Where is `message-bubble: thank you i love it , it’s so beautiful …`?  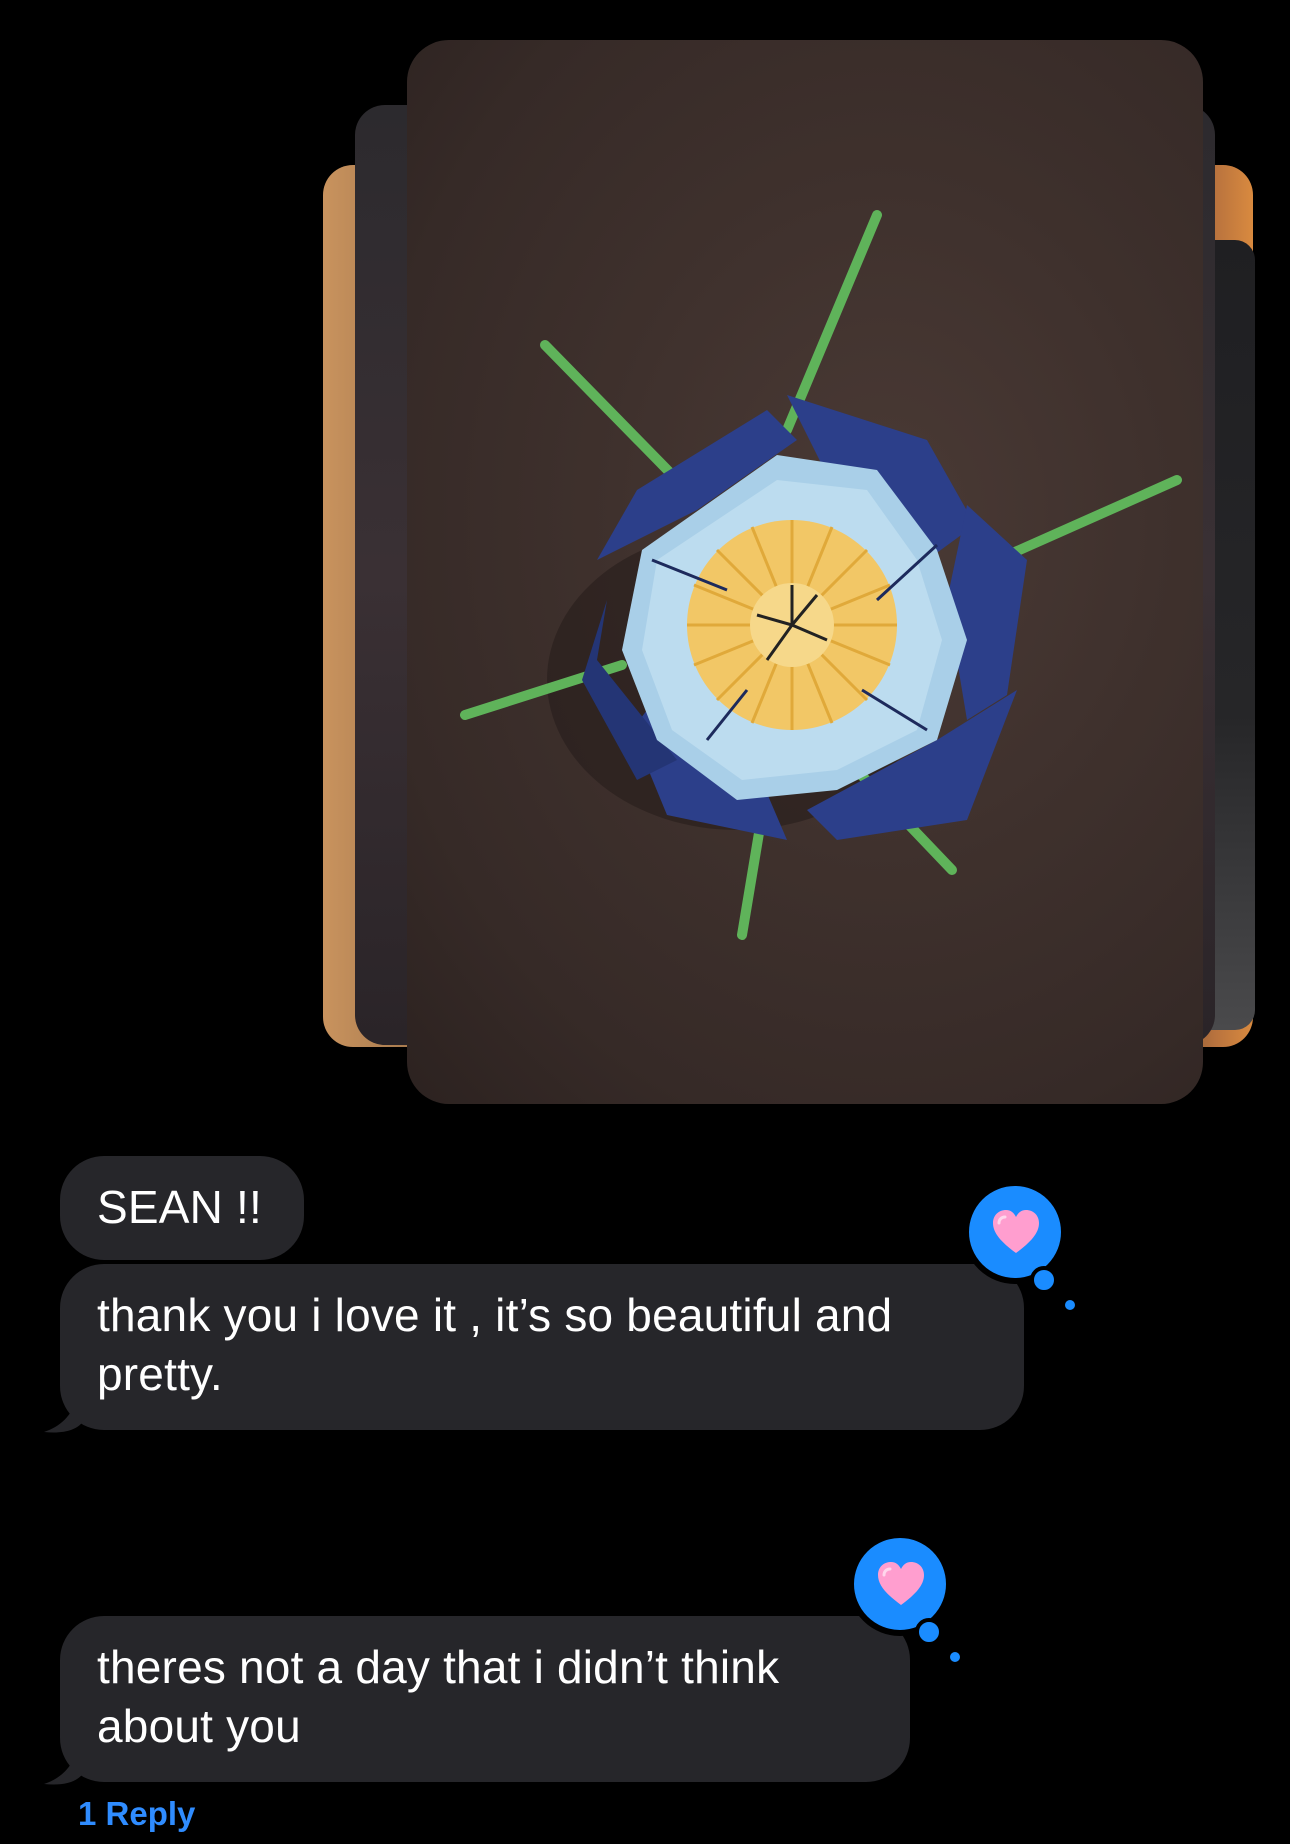
message-bubble: thank you i love it , it’s so beautiful … is located at coordinates (542, 1347).